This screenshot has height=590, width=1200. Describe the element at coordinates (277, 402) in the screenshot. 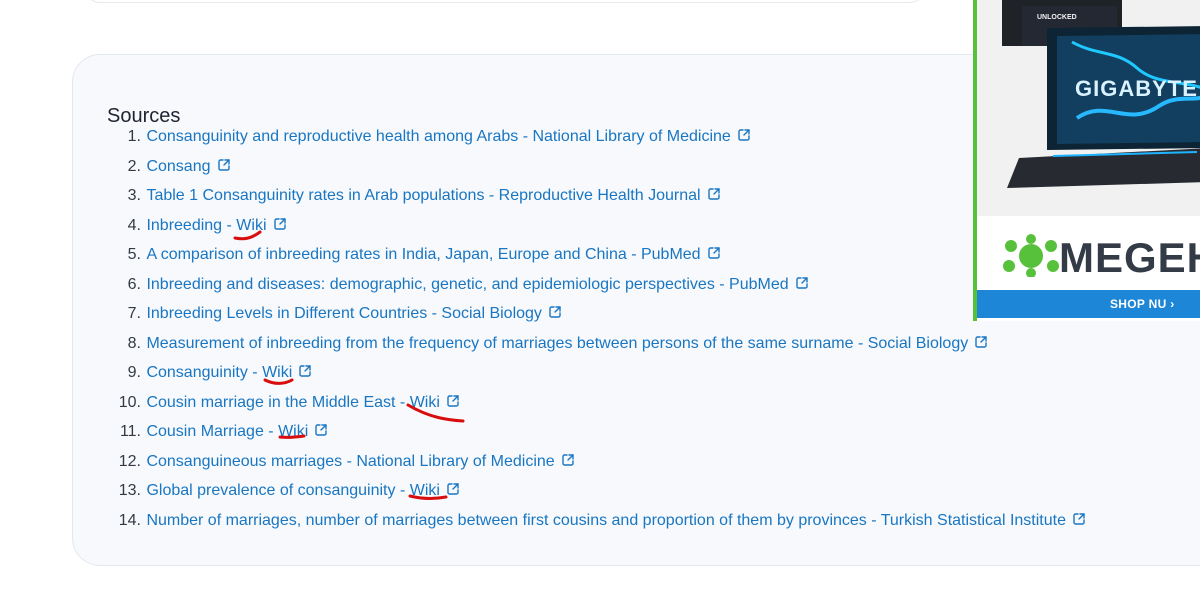

I see `source-link: Cousin marriage in the Middle East -` at that location.